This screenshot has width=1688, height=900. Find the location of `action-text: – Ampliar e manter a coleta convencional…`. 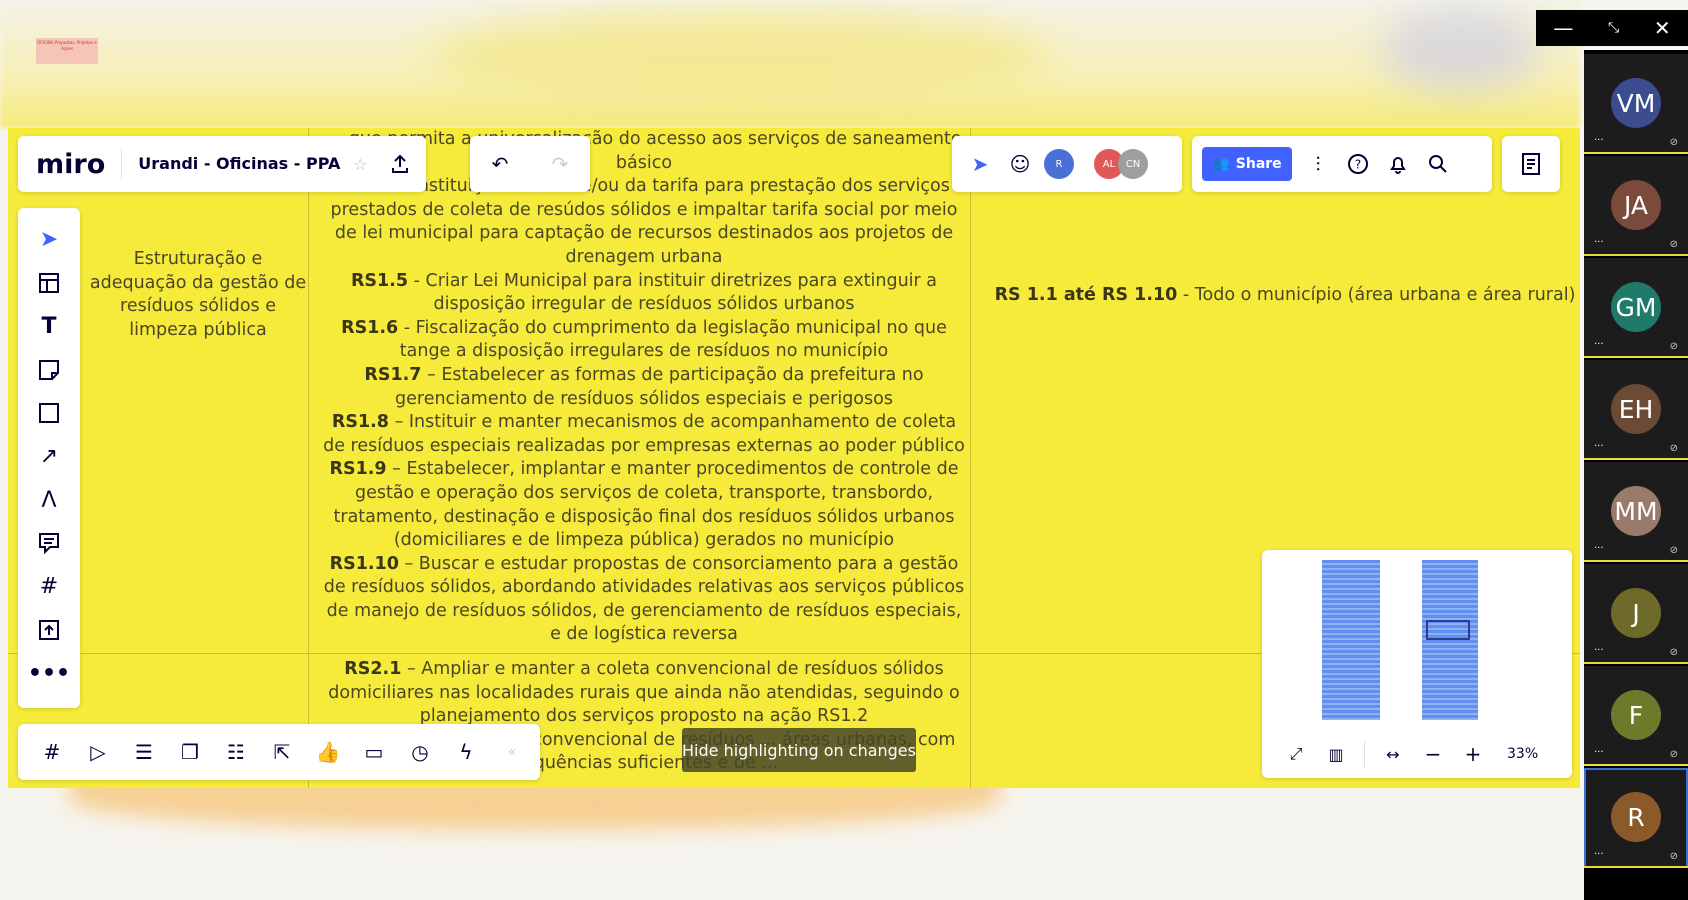

action-text: – Ampliar e manter a coleta convencional… is located at coordinates (644, 693).